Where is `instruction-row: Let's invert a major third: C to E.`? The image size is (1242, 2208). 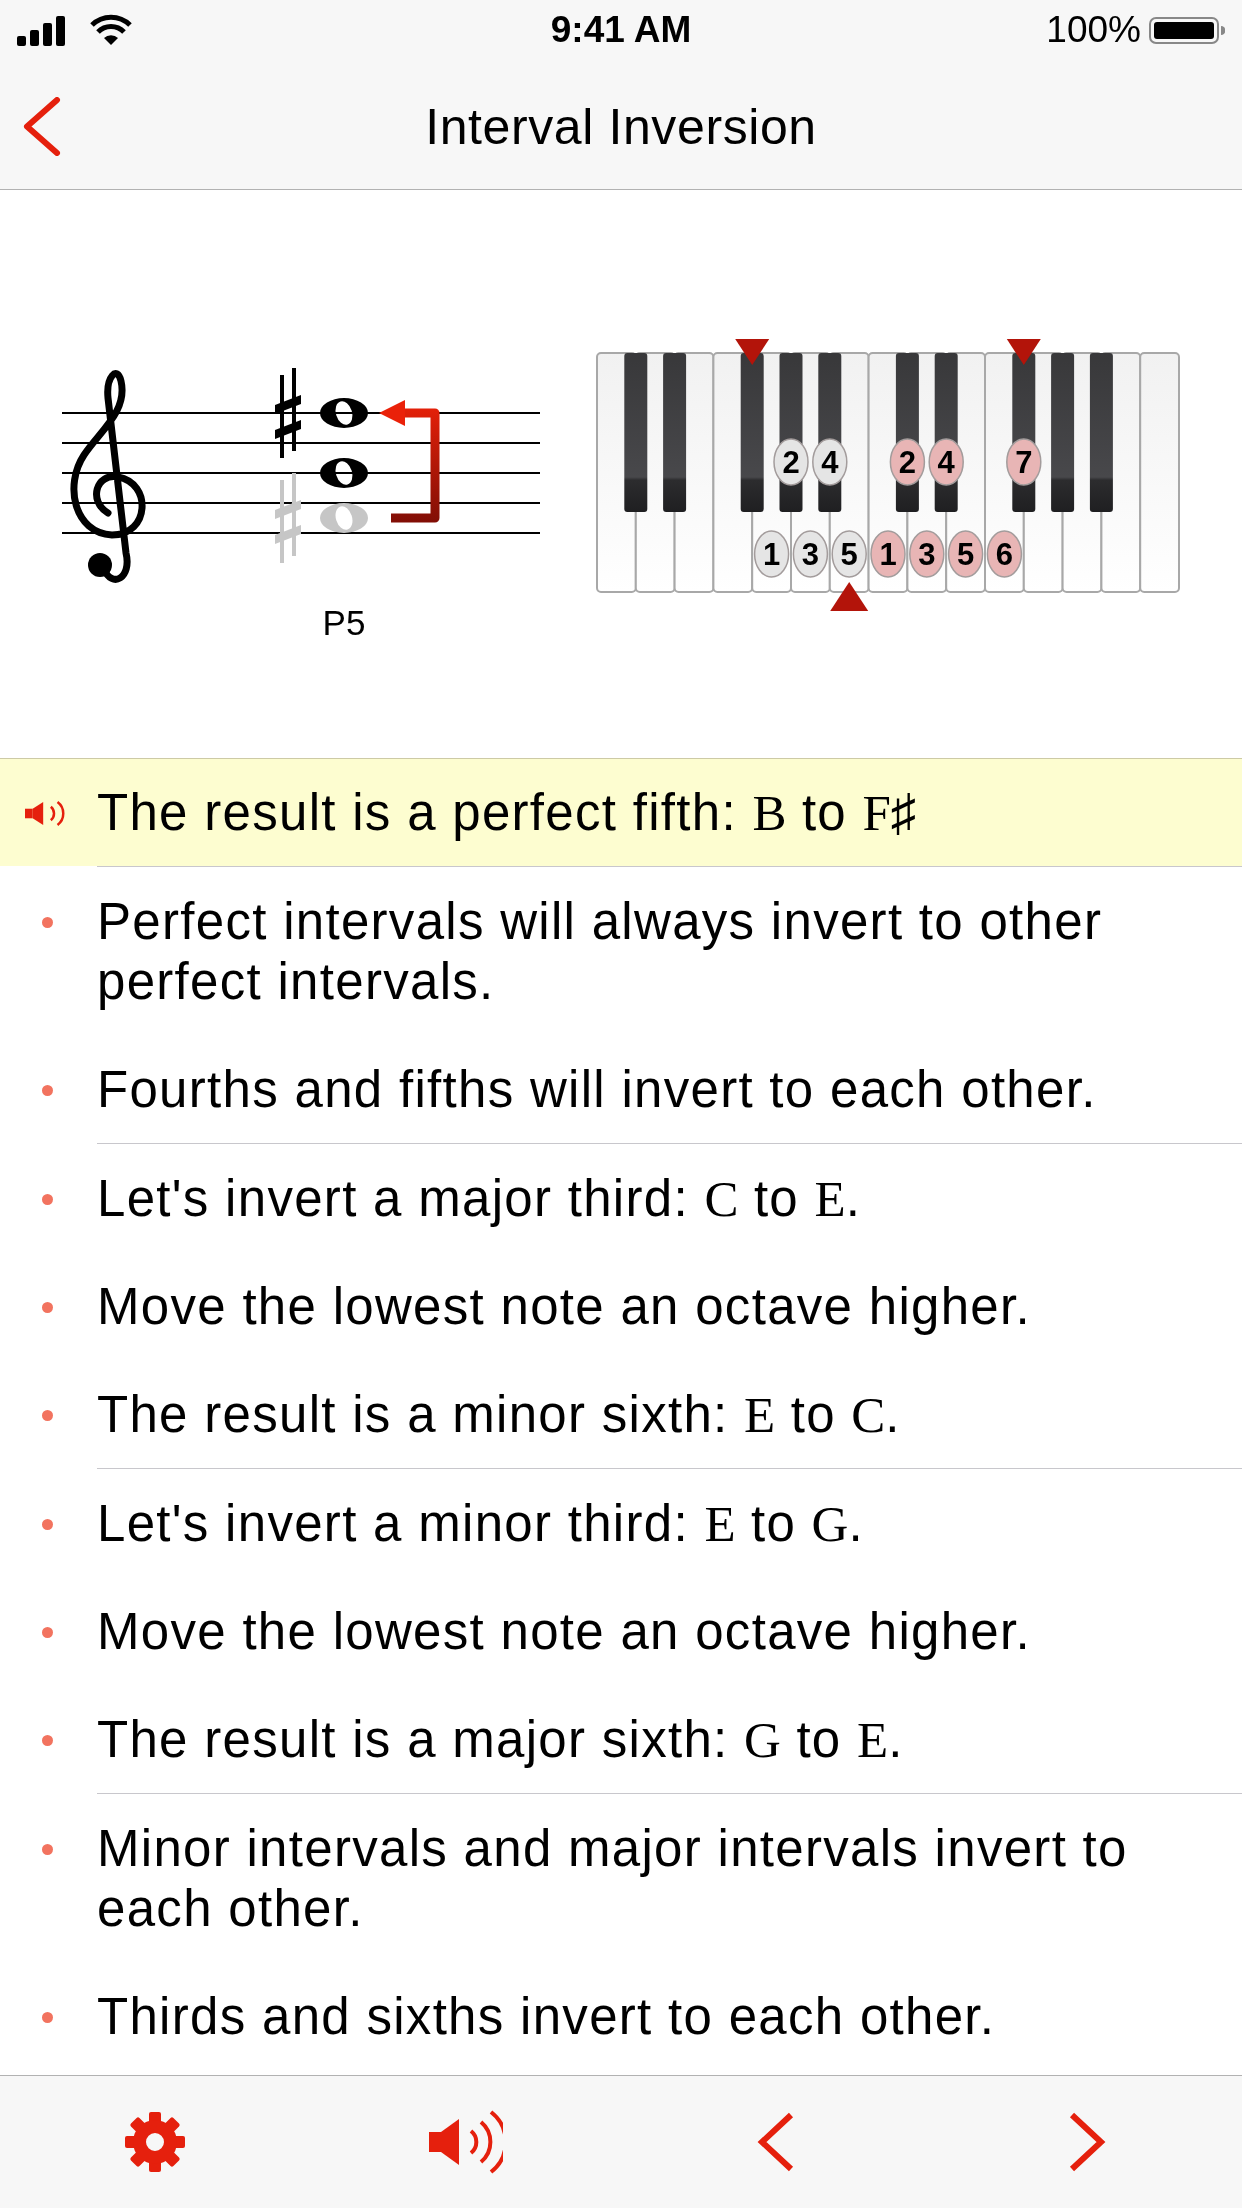
instruction-row: Let's invert a major third: C to E. is located at coordinates (621, 1198).